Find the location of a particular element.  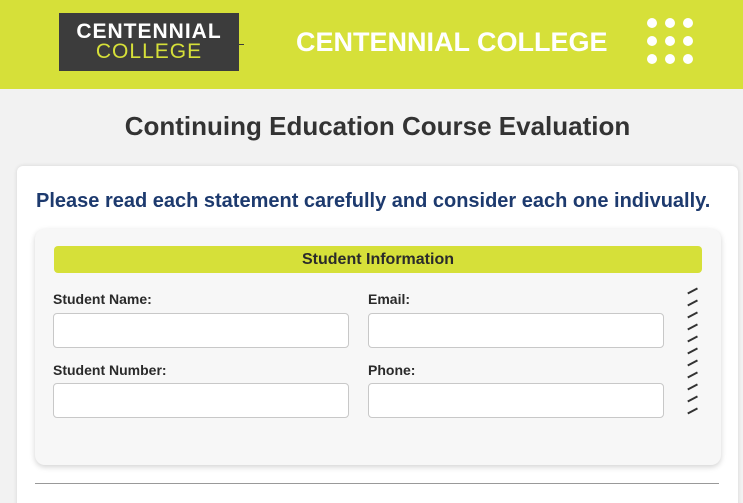

logo-line-2: COLLEGE is located at coordinates (149, 51).